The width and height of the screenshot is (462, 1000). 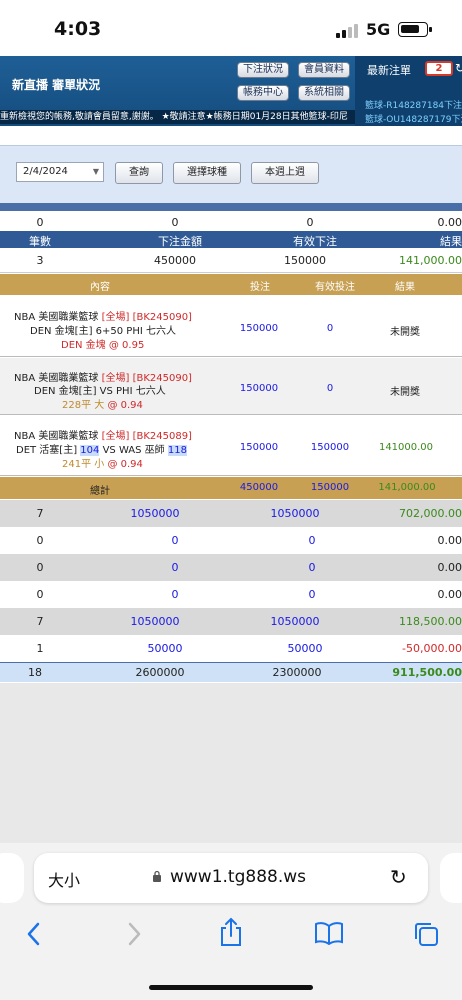 I want to click on table-row: 1 50000 50000 -50,000.00, so click(x=231, y=648).